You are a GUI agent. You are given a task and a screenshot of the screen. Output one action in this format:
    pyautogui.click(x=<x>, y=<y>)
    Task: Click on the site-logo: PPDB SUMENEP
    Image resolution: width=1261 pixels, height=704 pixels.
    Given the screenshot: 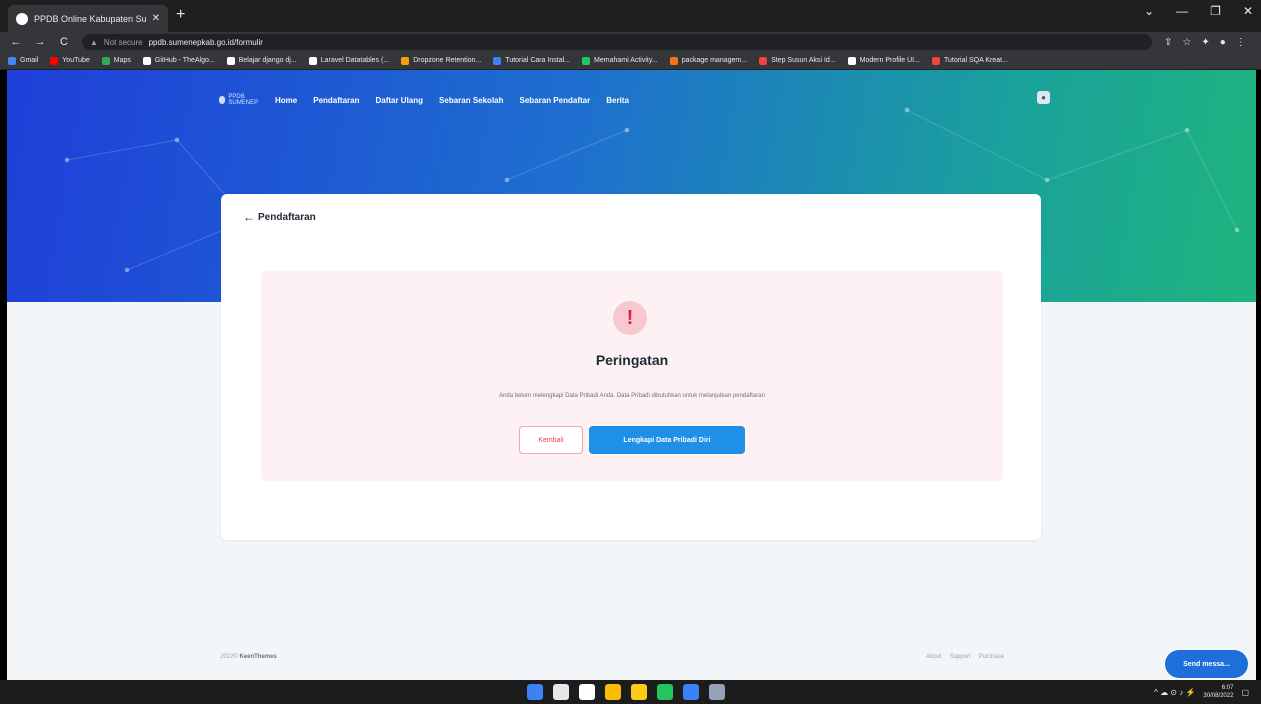 What is the action you would take?
    pyautogui.click(x=239, y=100)
    